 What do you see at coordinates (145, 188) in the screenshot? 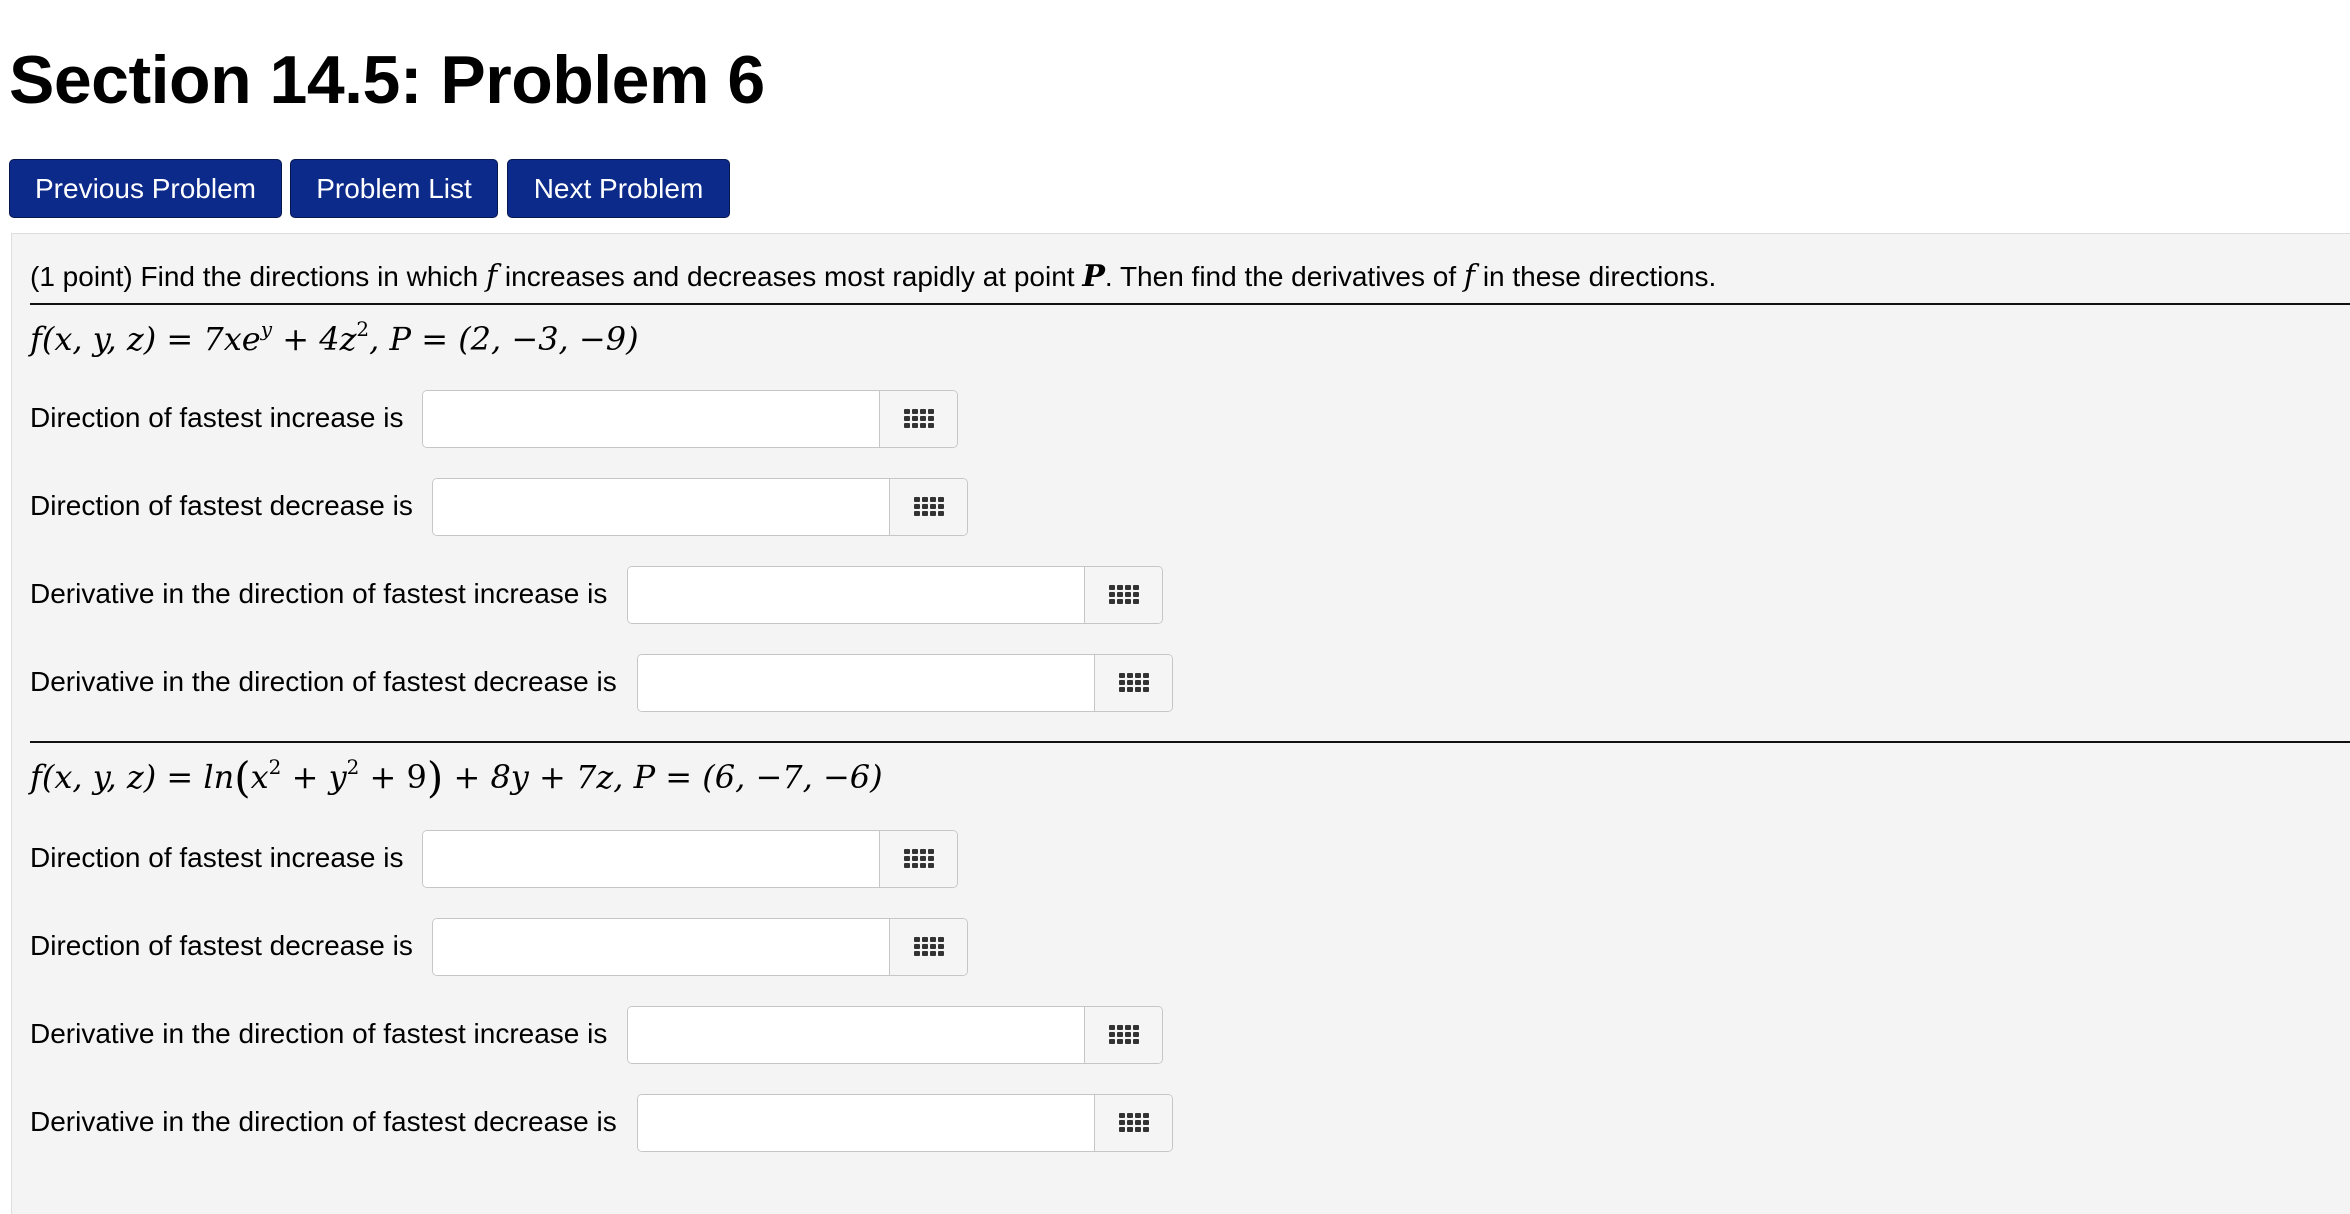
I see `previous-problem-button: Previous Problem` at bounding box center [145, 188].